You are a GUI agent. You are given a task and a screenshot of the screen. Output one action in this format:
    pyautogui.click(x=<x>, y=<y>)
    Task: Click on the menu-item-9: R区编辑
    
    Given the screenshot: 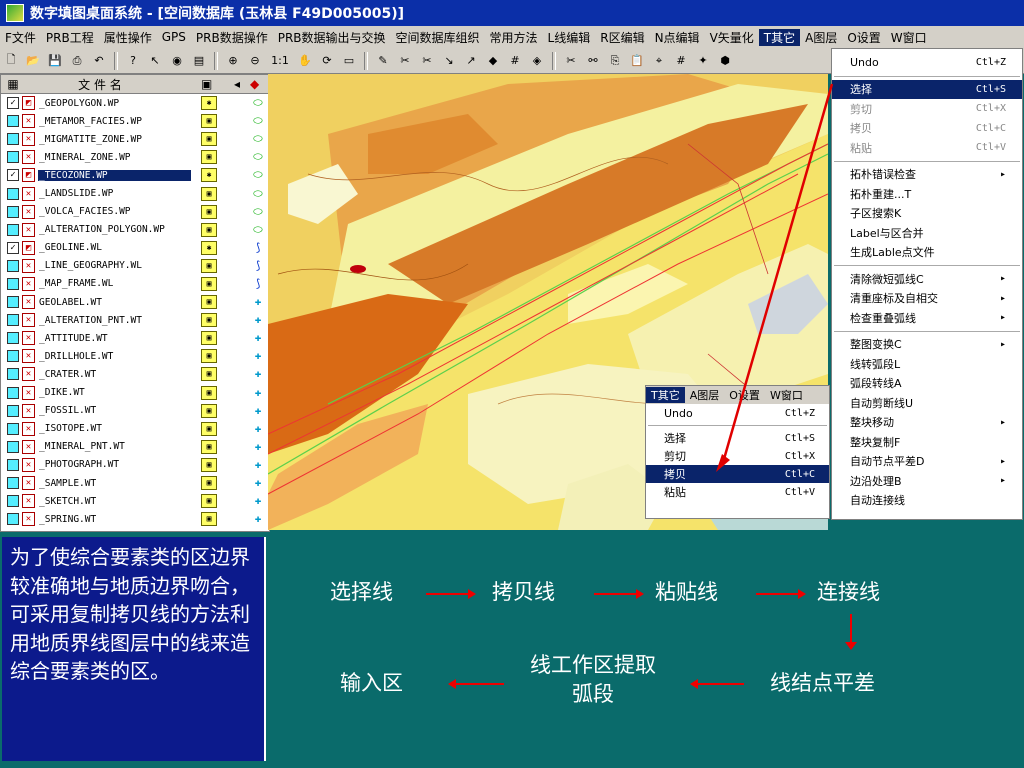 What is the action you would take?
    pyautogui.click(x=622, y=37)
    